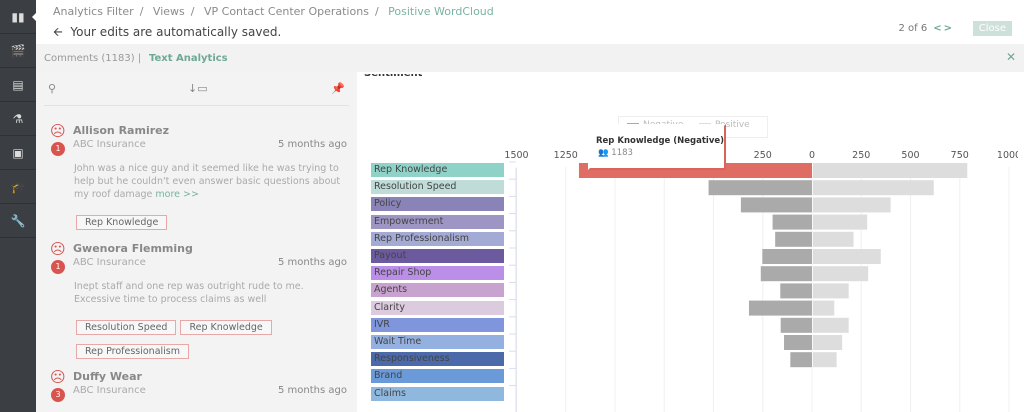 This screenshot has width=1024, height=412. What do you see at coordinates (58, 395) in the screenshot?
I see `count-badge: 3` at bounding box center [58, 395].